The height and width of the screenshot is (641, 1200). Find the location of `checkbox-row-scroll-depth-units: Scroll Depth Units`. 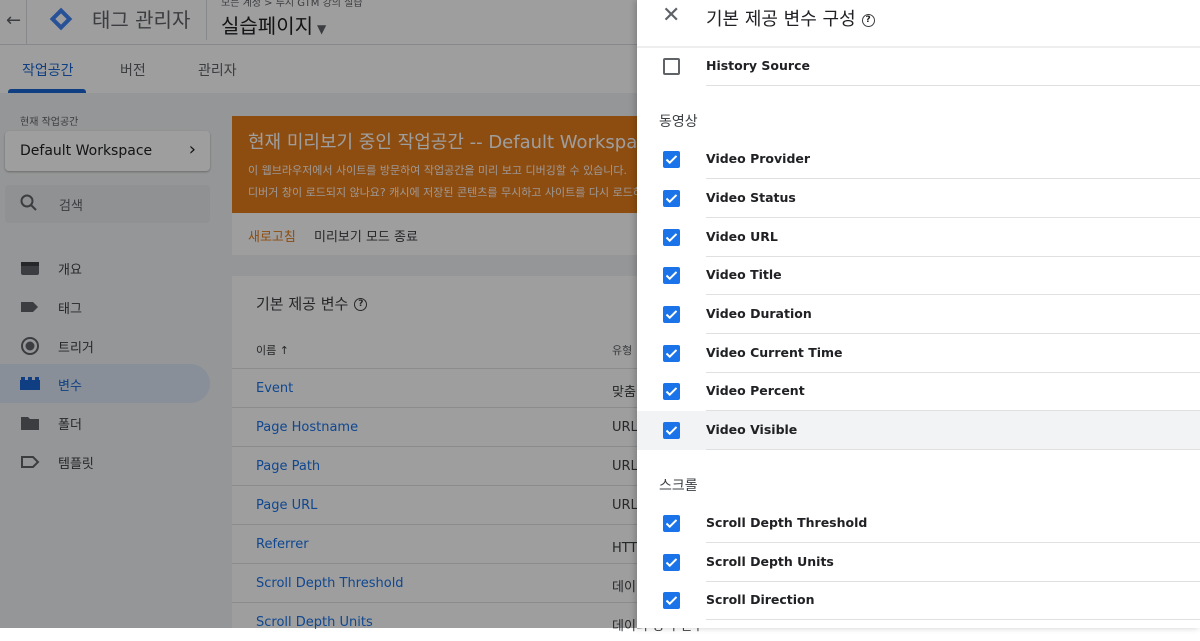

checkbox-row-scroll-depth-units: Scroll Depth Units is located at coordinates (918, 562).